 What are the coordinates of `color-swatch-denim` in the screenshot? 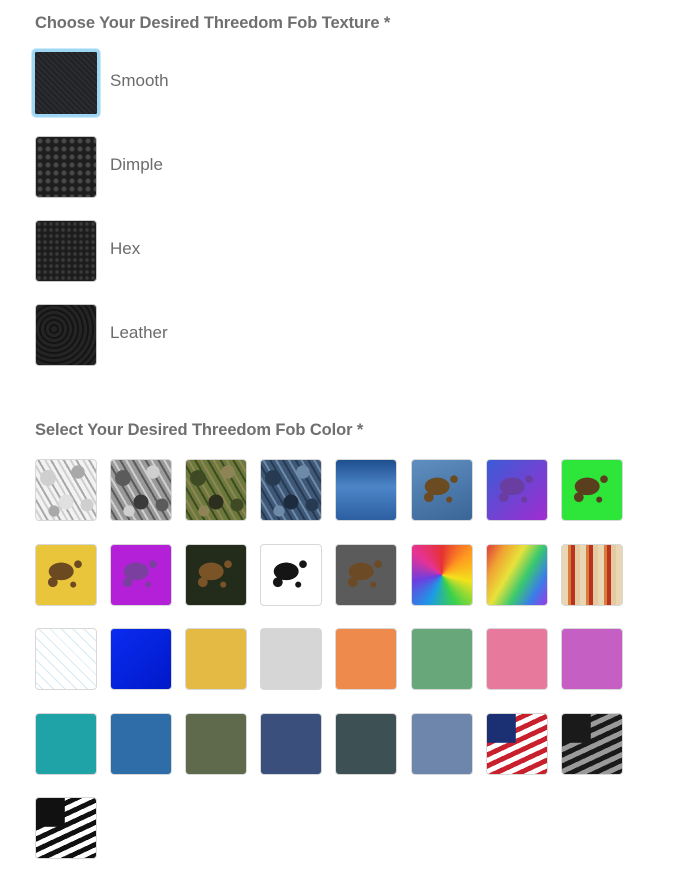 It's located at (442, 744).